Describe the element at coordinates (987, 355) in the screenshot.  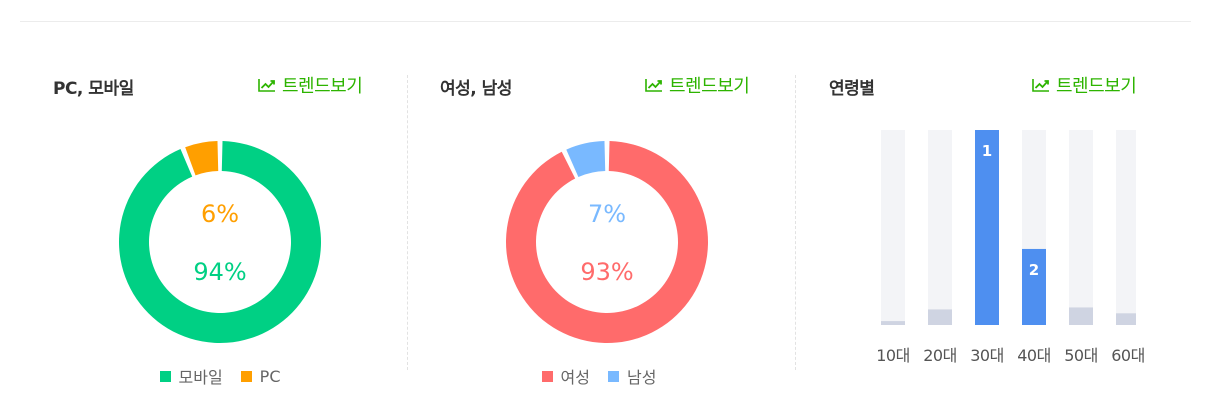
I see `age-tick-label: 30대` at that location.